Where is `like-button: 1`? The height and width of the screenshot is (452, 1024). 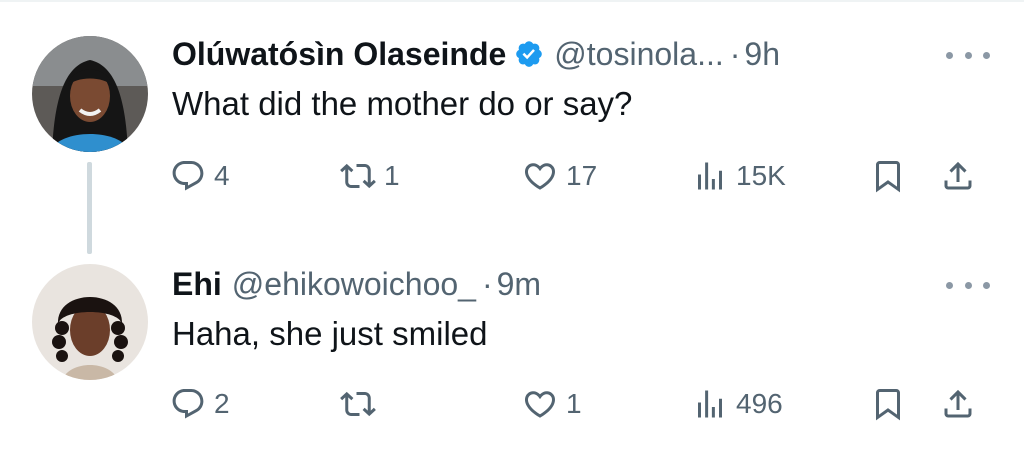
like-button: 1 is located at coordinates (552, 404).